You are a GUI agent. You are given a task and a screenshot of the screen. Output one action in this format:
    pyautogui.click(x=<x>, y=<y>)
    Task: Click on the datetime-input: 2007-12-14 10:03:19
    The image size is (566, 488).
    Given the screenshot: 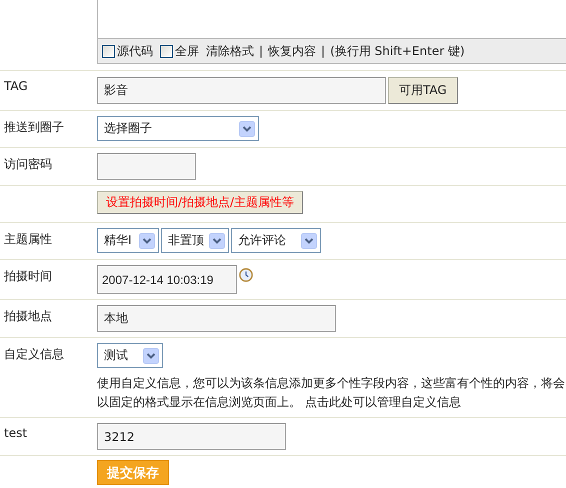 What is the action you would take?
    pyautogui.click(x=167, y=279)
    